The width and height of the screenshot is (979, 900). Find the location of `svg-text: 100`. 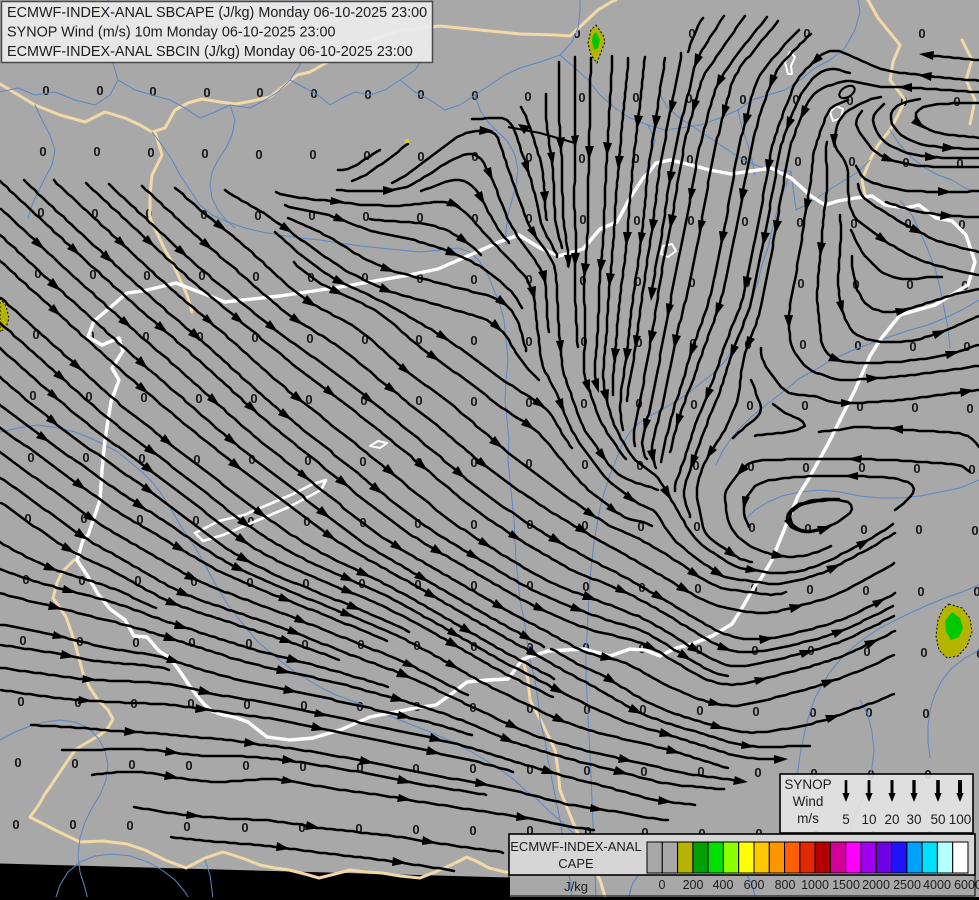

svg-text: 100 is located at coordinates (960, 819).